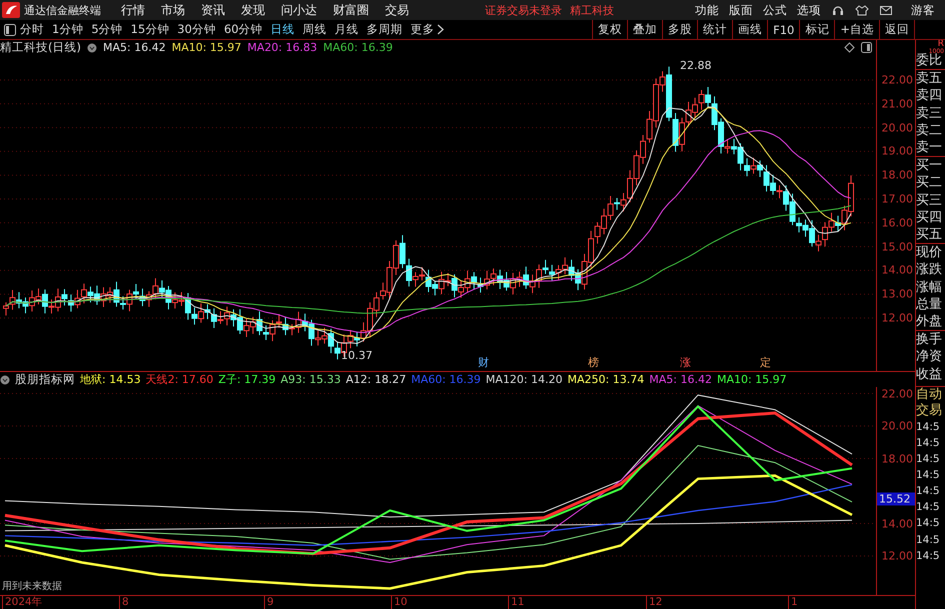 The height and width of the screenshot is (609, 945). What do you see at coordinates (282, 47) in the screenshot?
I see `legend-value: MA20: 16.83` at bounding box center [282, 47].